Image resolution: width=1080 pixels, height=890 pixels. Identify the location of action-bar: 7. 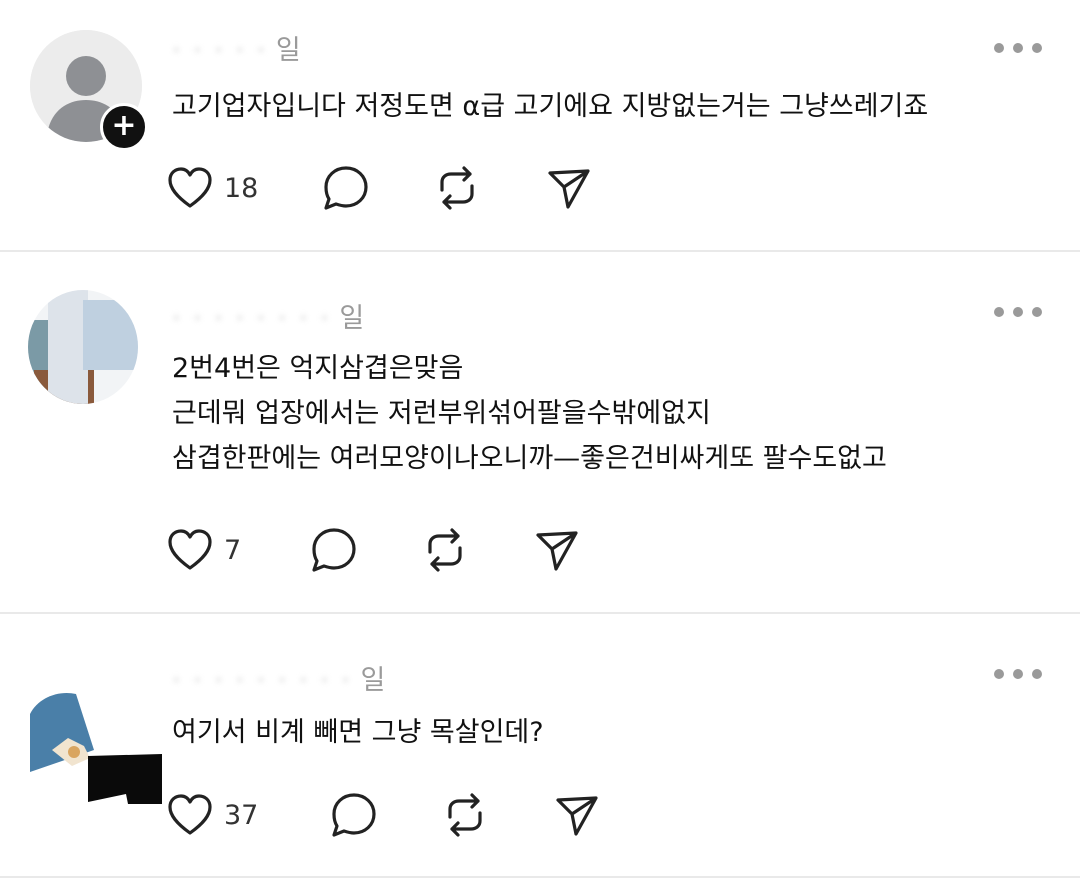
(396, 550).